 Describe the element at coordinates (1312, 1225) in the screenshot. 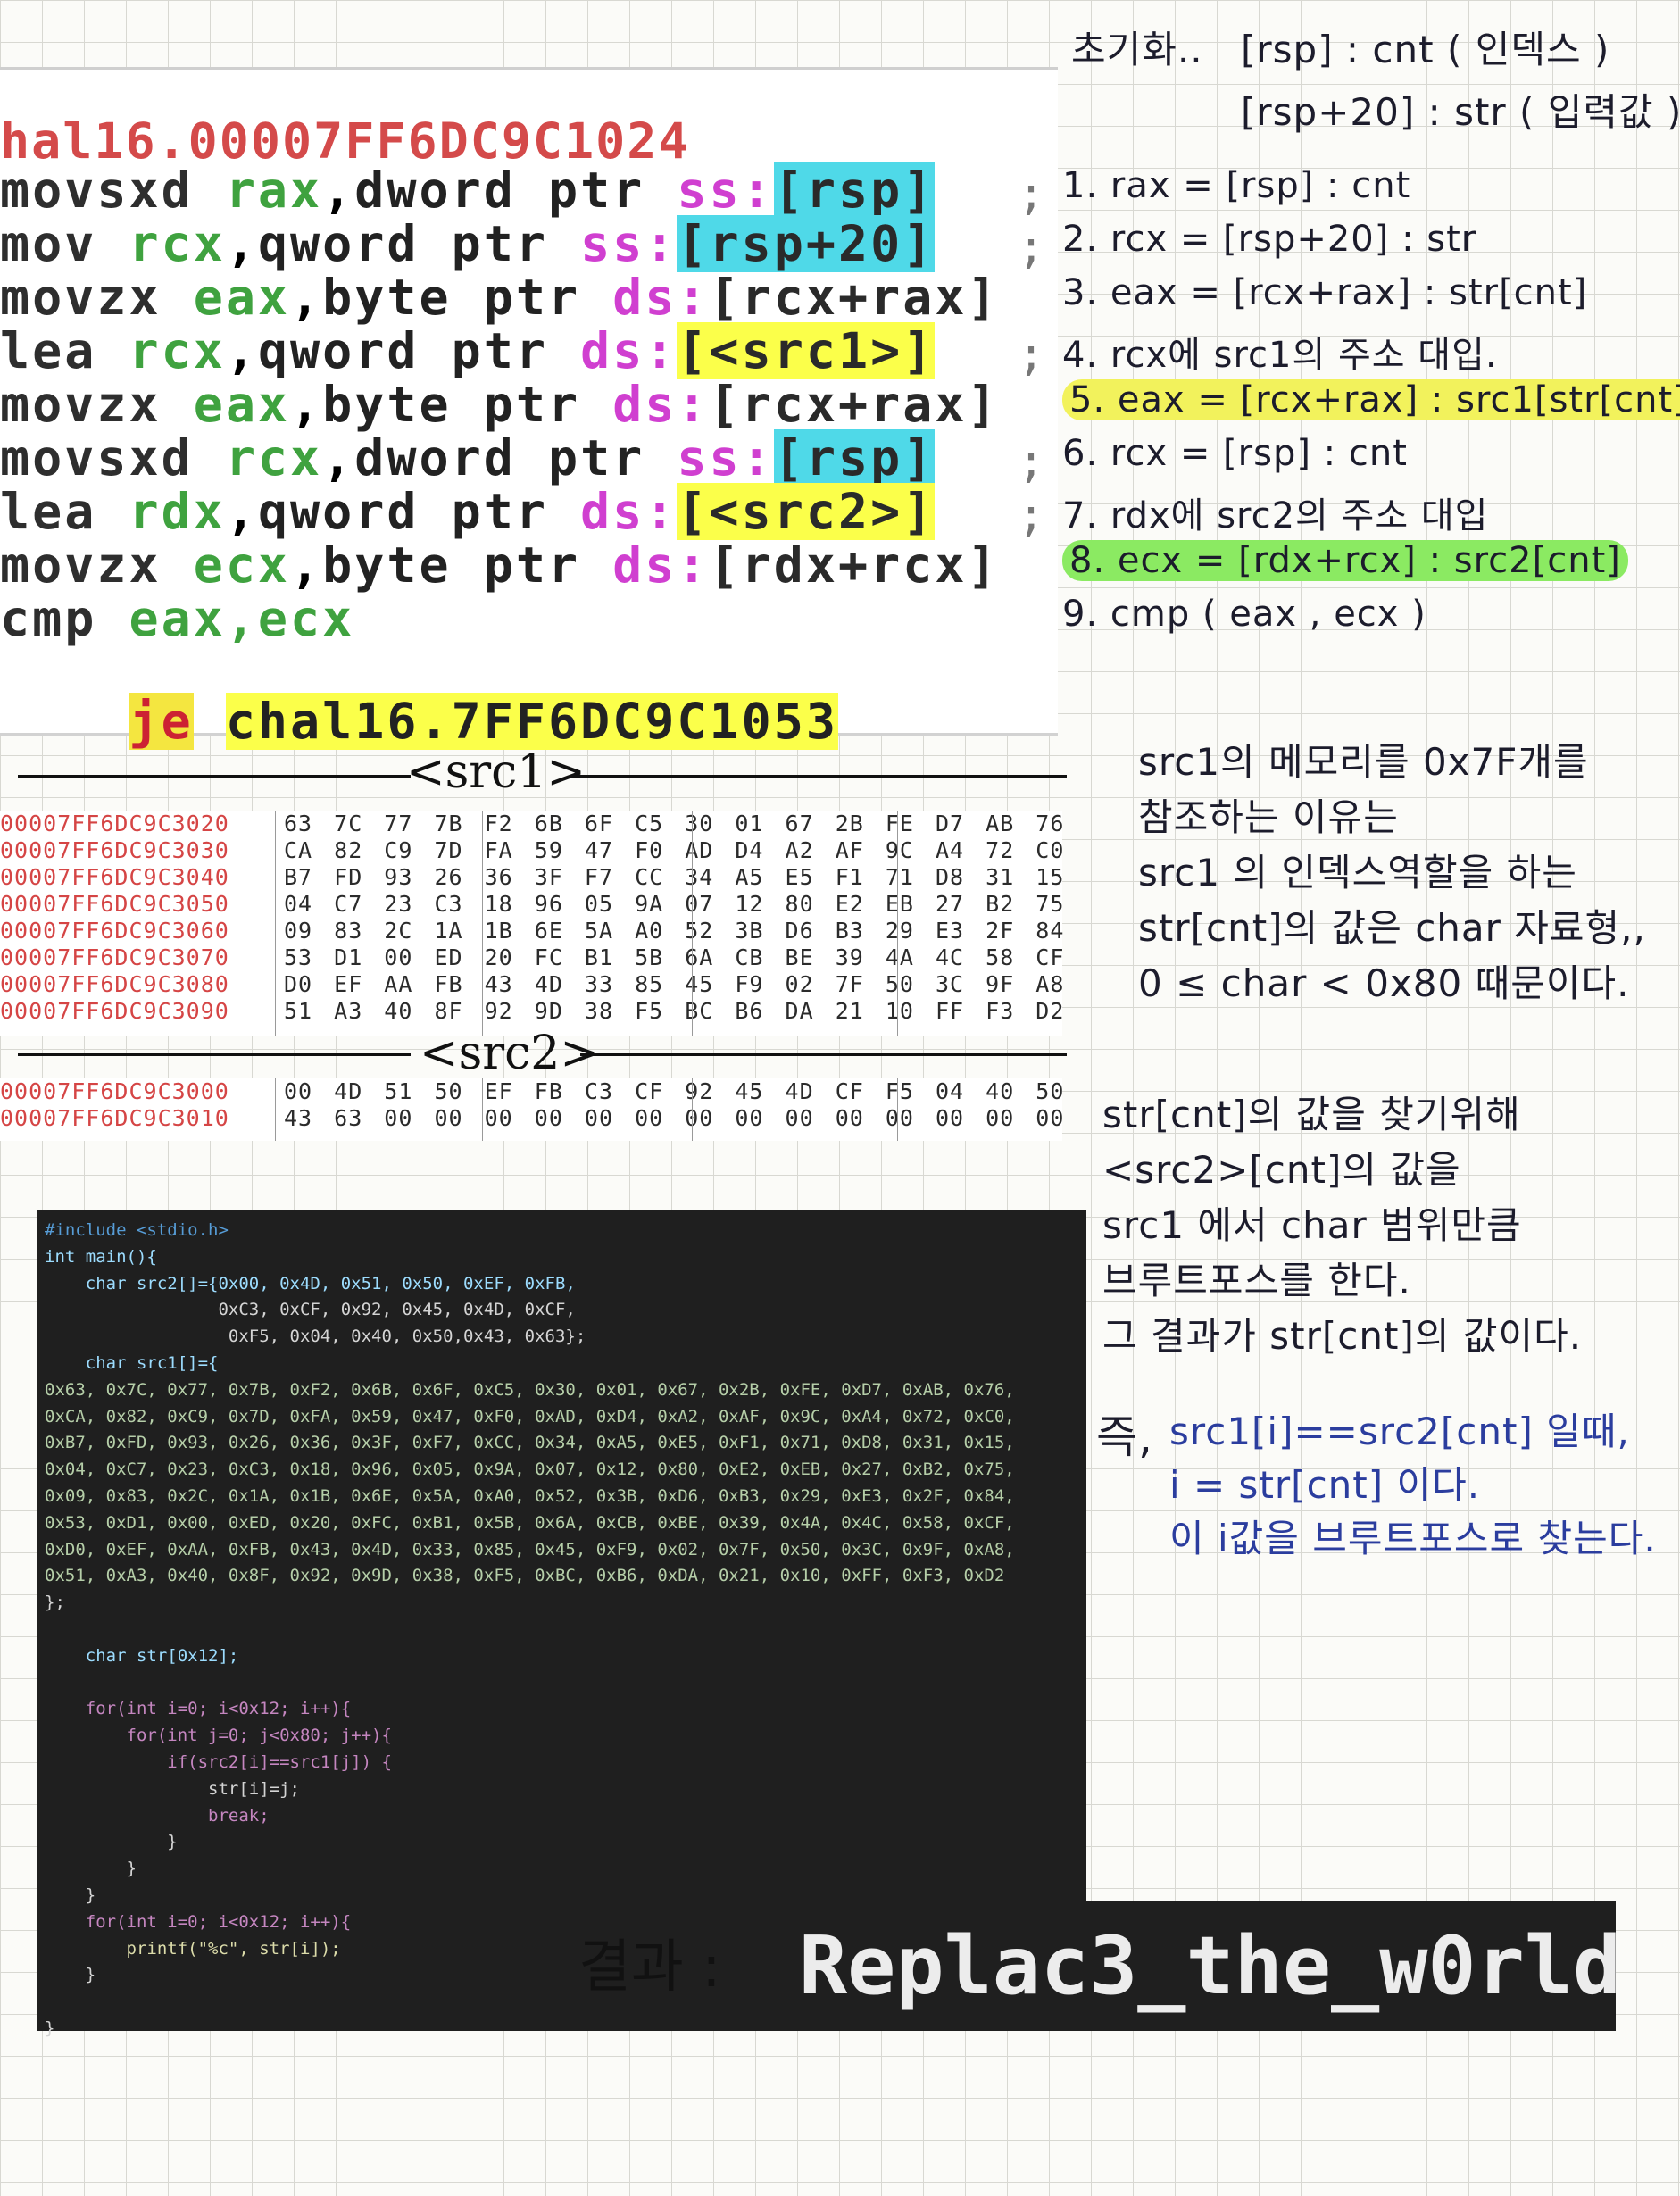

I see `note-line: src1 에서 char 범위만큼` at that location.